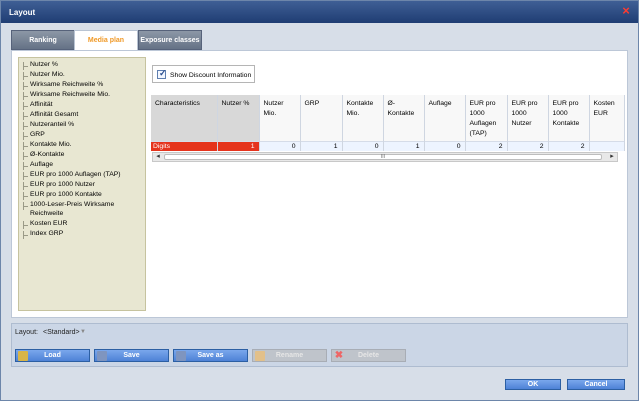 The height and width of the screenshot is (401, 639). What do you see at coordinates (612, 157) in the screenshot?
I see `scroll-right-icon: ▸` at bounding box center [612, 157].